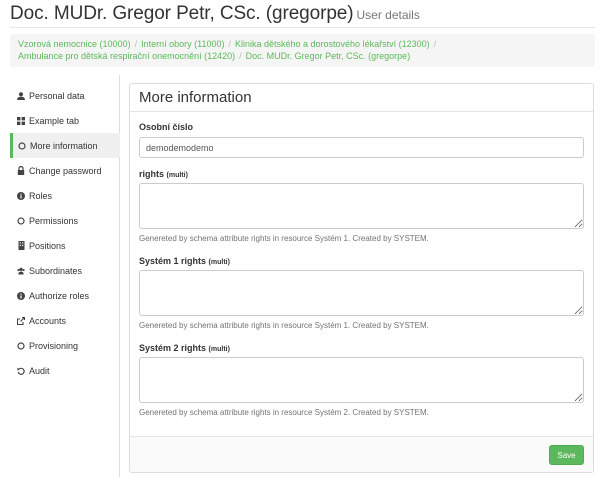 The width and height of the screenshot is (600, 477). I want to click on sidebar-item-label: Authorize roles, so click(59, 295).